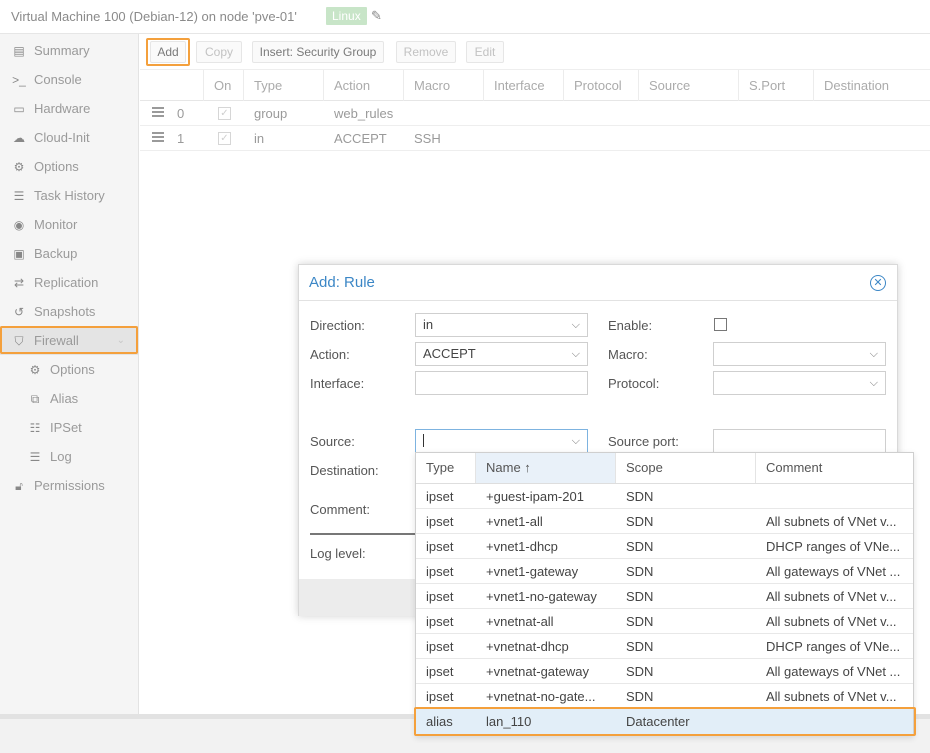  I want to click on sidebar-item-alias: ⧉ Alias, so click(69, 398).